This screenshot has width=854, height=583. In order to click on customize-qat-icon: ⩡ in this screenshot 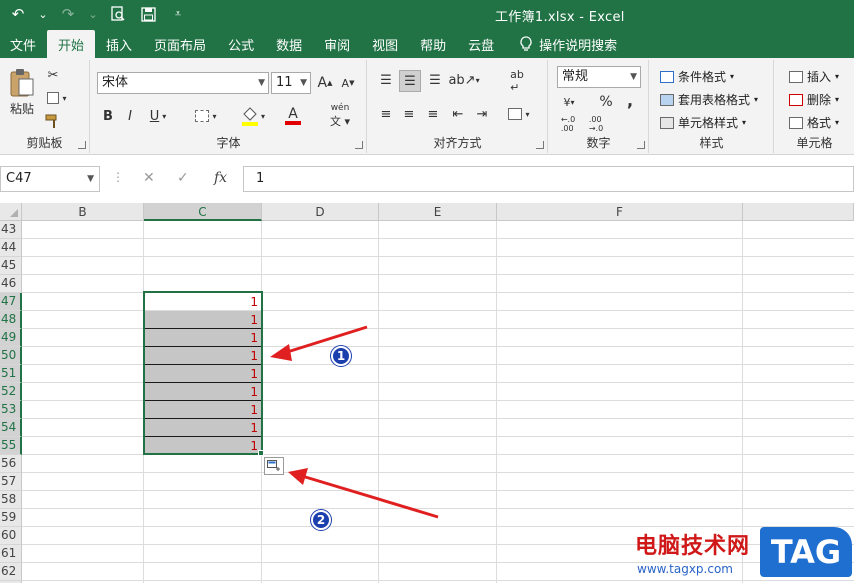, I will do `click(178, 14)`.